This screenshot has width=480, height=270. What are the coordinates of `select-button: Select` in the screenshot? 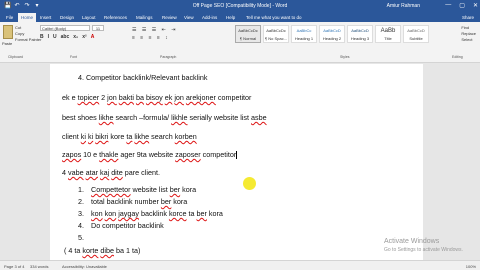 It's located at (468, 40).